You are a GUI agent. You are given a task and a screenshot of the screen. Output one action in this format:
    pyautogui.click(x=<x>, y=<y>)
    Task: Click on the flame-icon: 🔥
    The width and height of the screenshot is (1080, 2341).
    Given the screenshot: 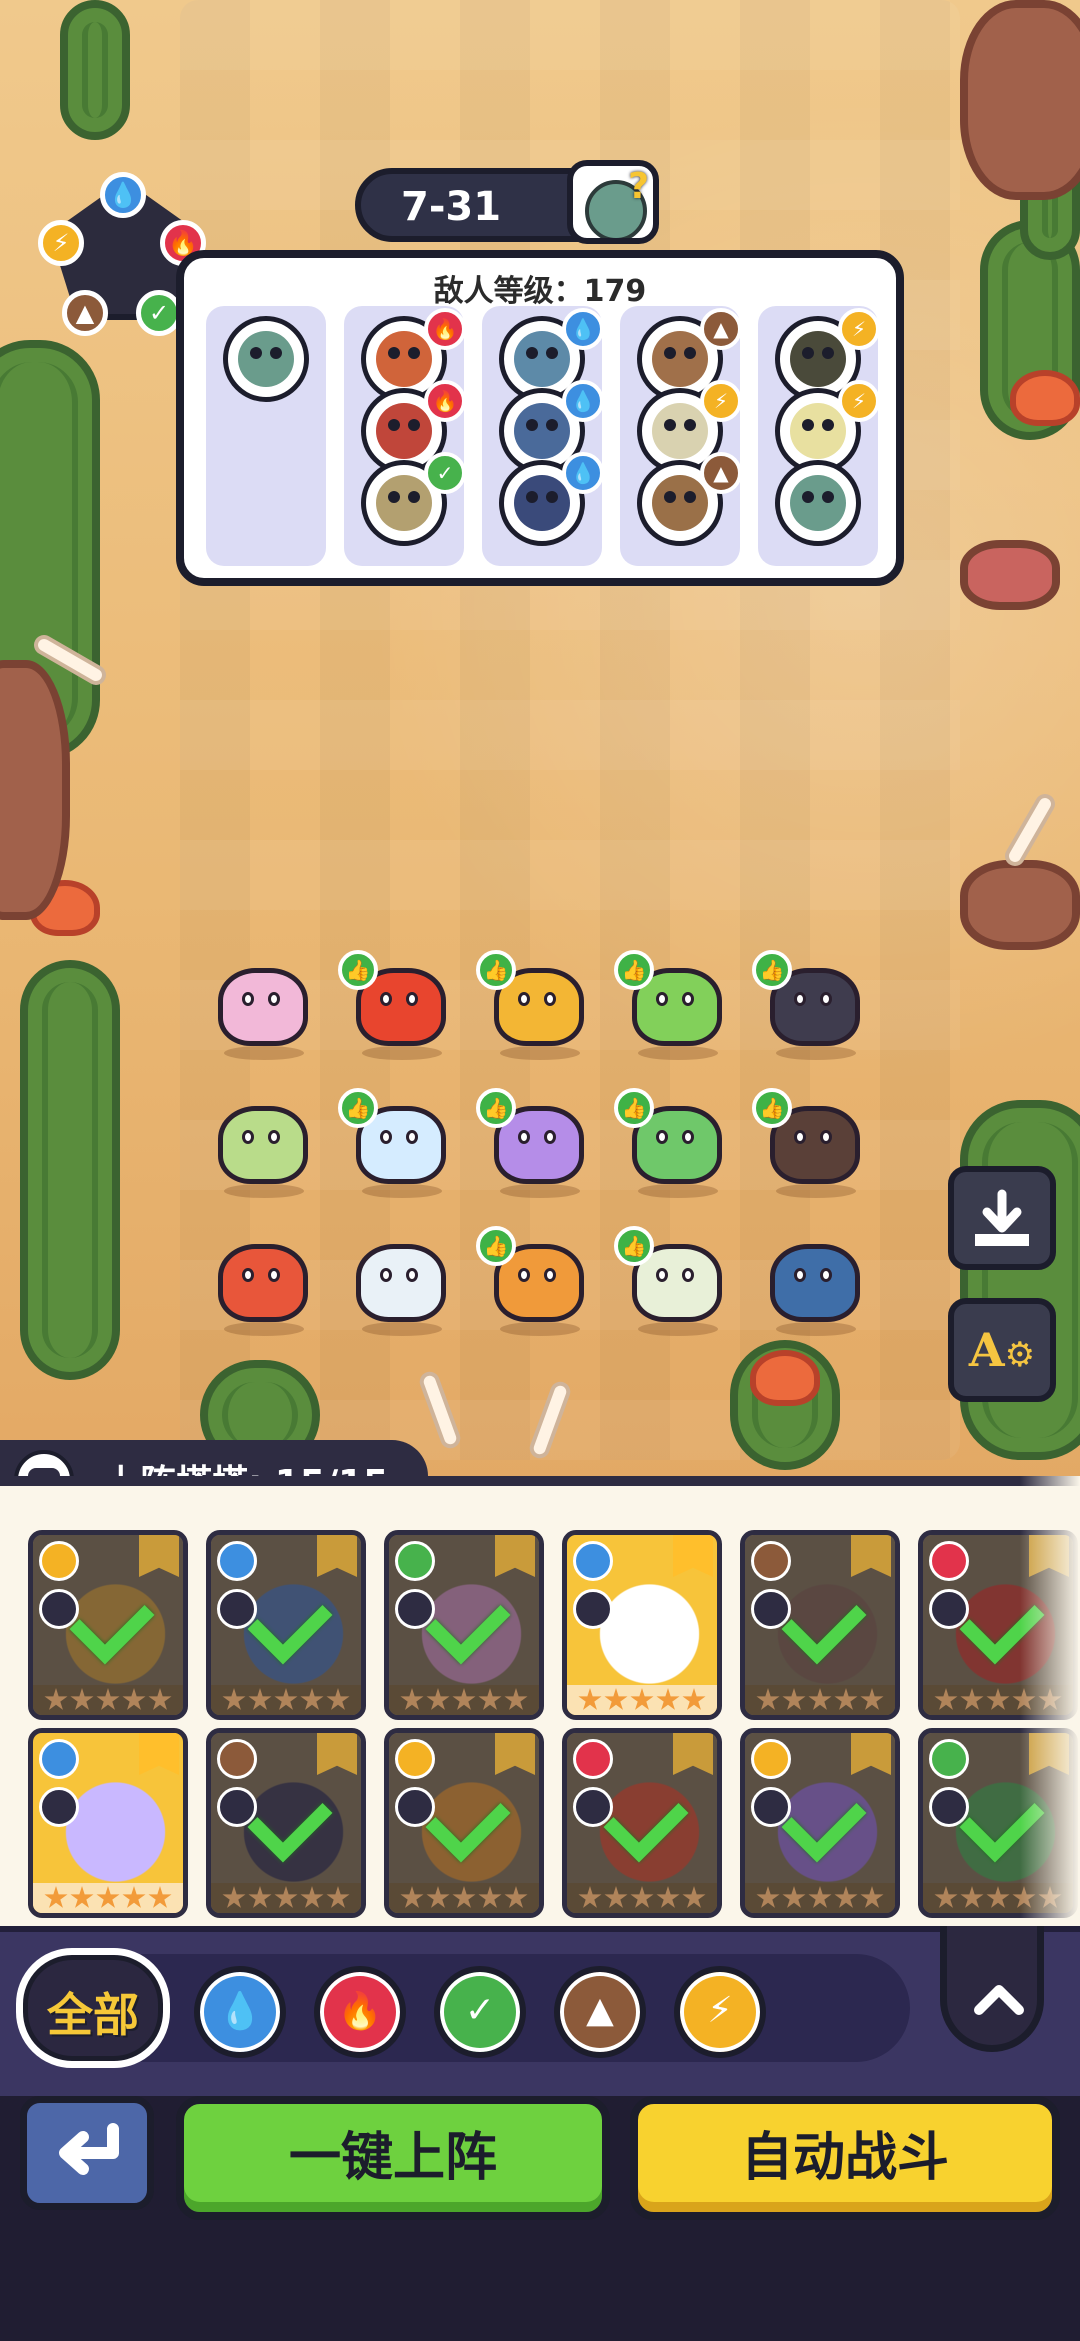 What is the action you would take?
    pyautogui.click(x=445, y=329)
    